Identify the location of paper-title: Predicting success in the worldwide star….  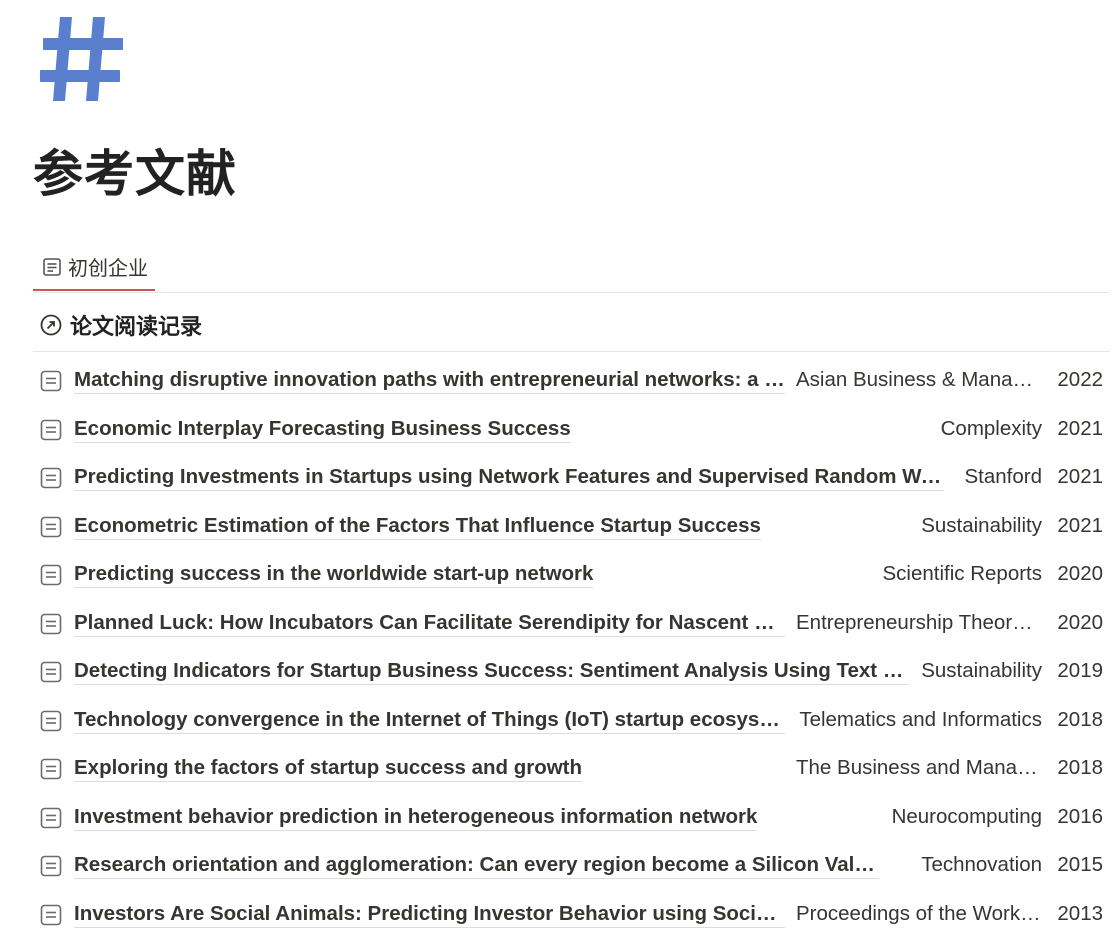
(333, 574).